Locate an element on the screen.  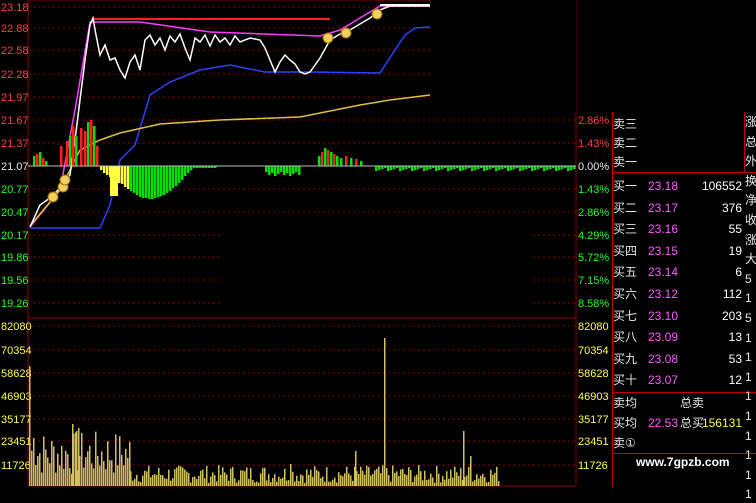
bid-row: 买七 23.10 203 is located at coordinates (684, 316).